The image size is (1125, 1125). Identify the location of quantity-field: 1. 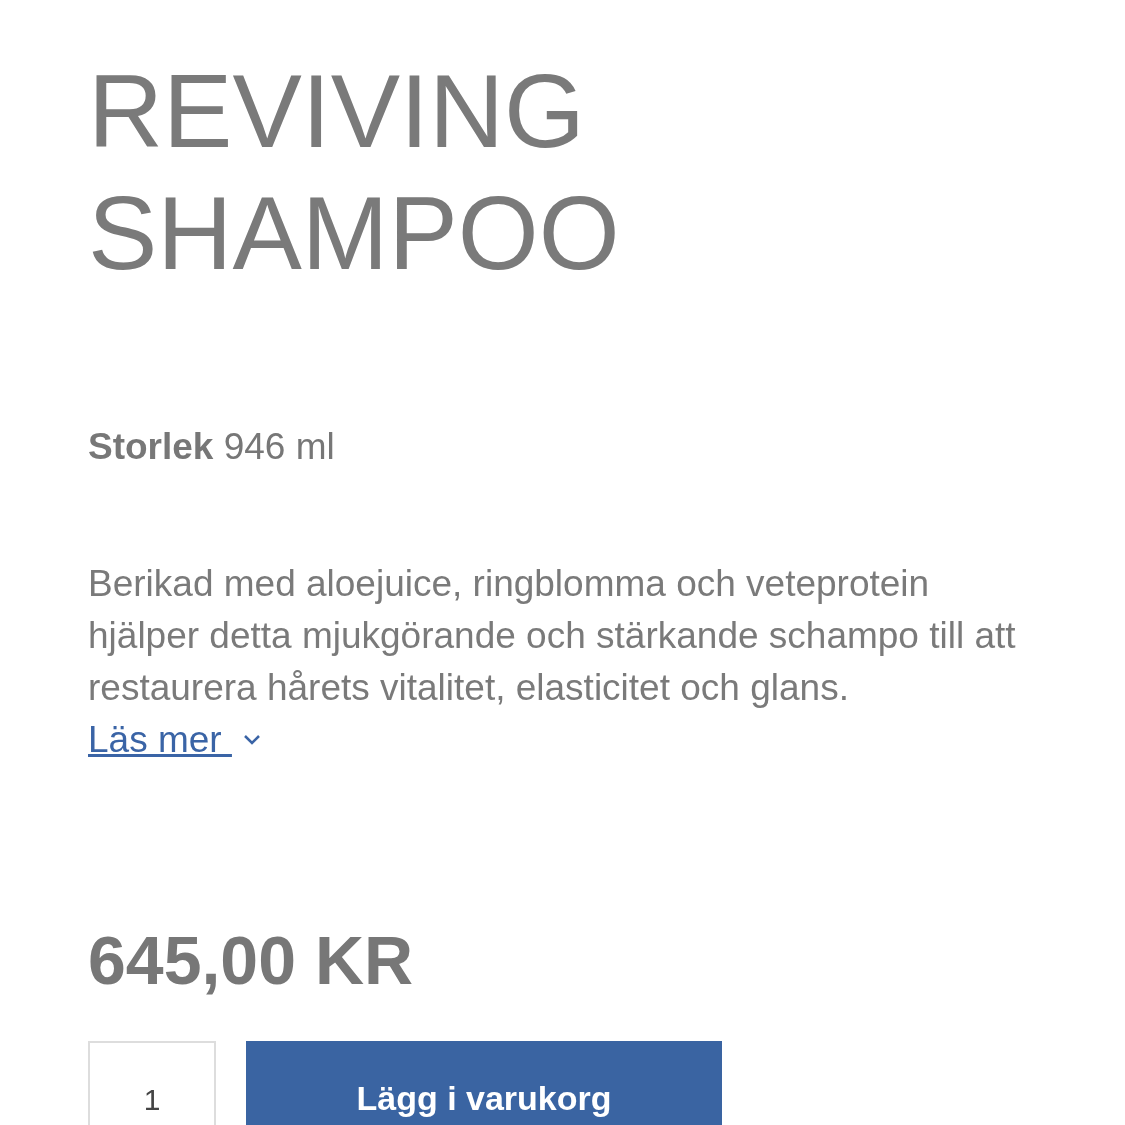
(152, 1083).